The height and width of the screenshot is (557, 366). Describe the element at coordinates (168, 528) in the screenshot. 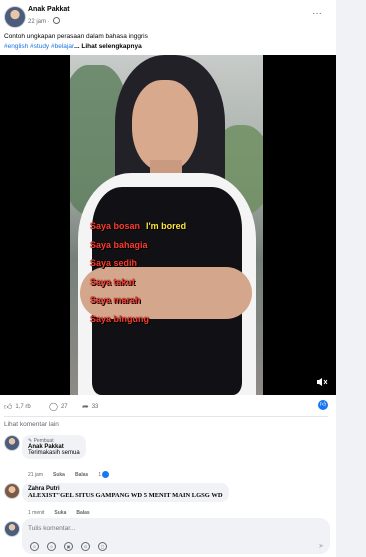

I see `comment-input` at that location.